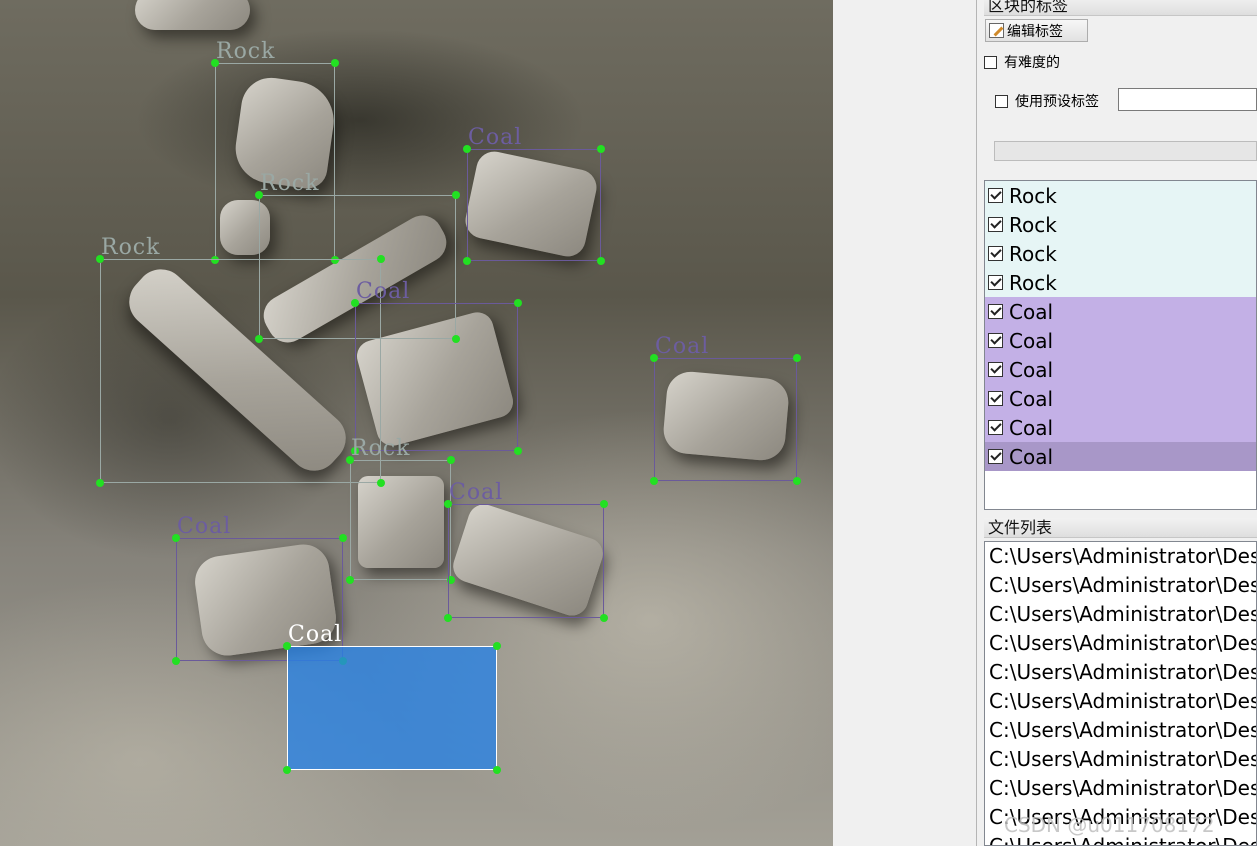  I want to click on edit-label-button: 编辑标签, so click(1036, 30).